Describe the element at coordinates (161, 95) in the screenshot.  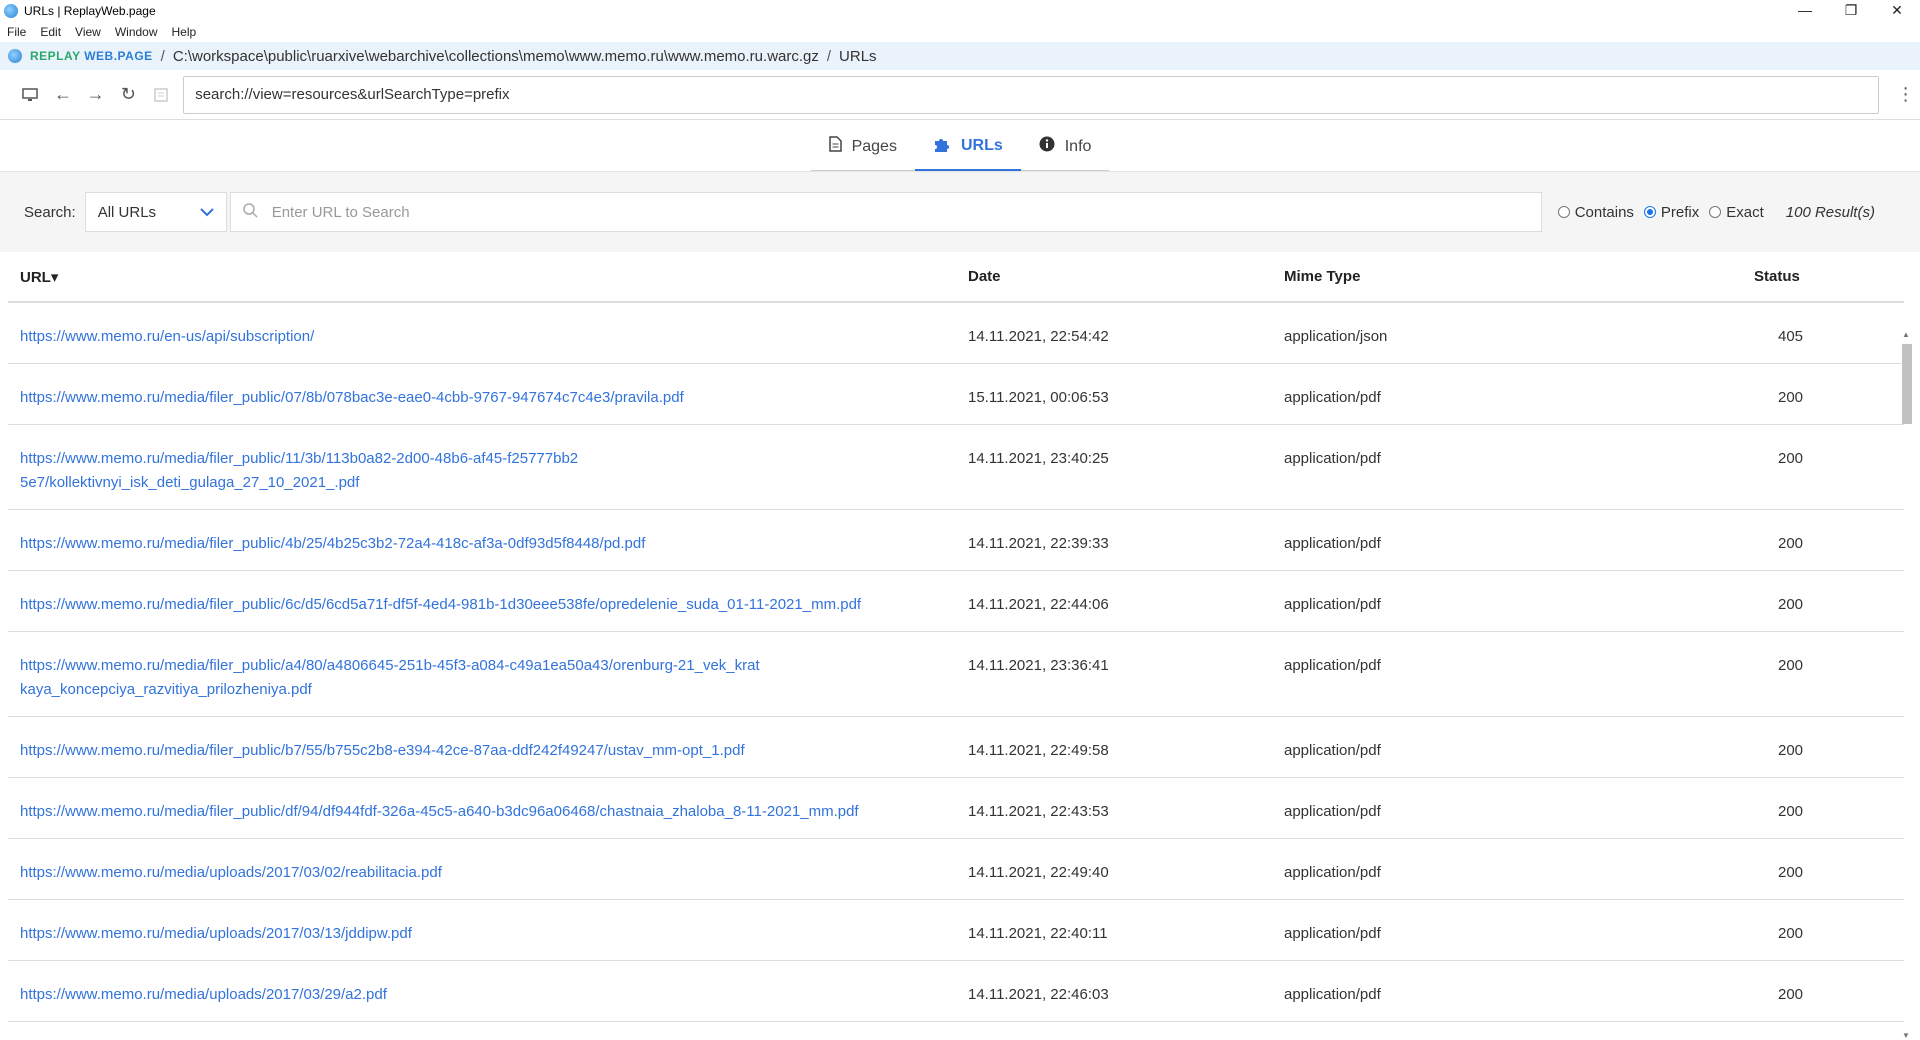
I see `reader-icon` at that location.